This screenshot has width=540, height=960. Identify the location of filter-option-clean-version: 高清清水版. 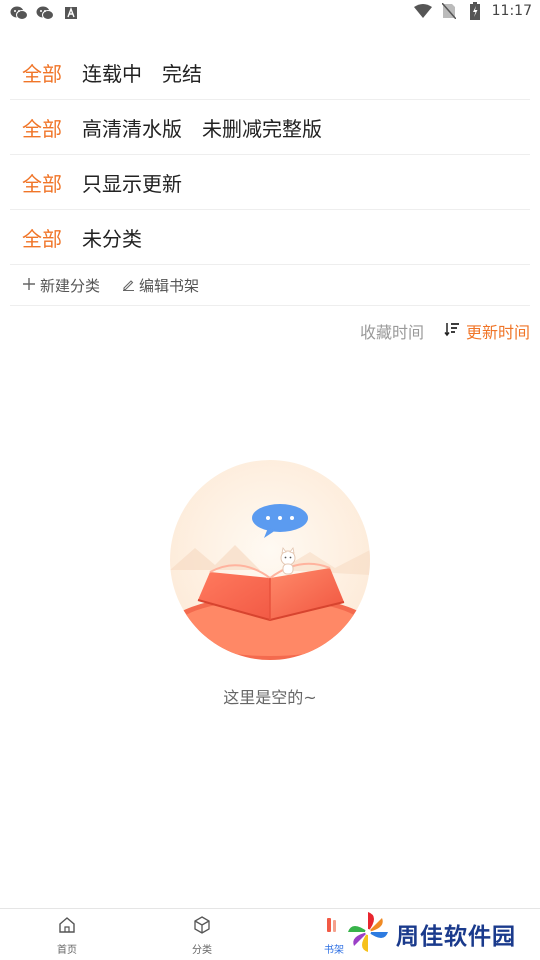
(132, 127).